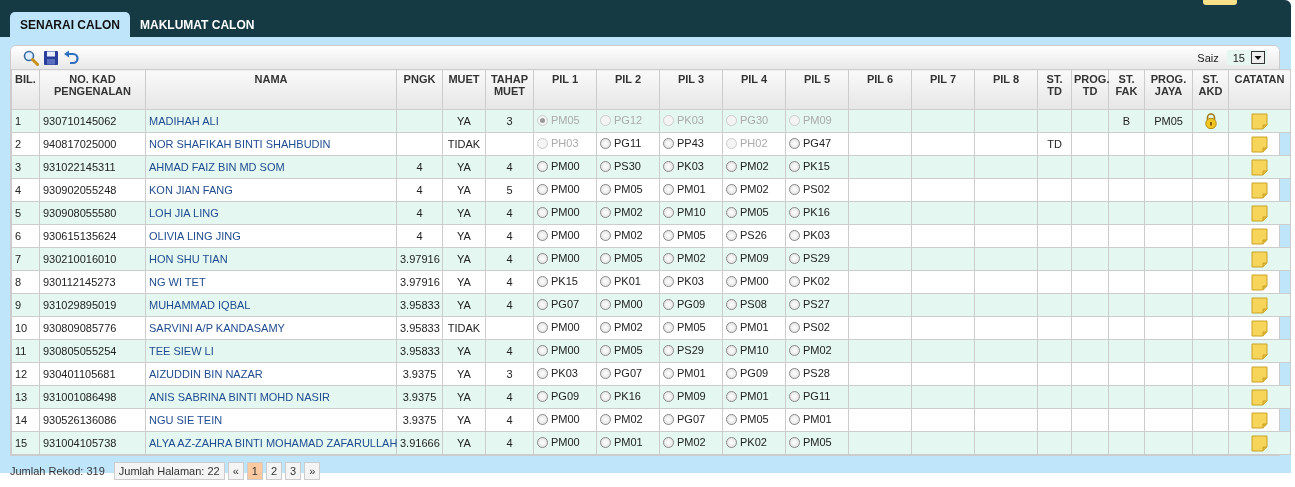 The width and height of the screenshot is (1295, 487). I want to click on ic-number: 931029895019, so click(80, 305).